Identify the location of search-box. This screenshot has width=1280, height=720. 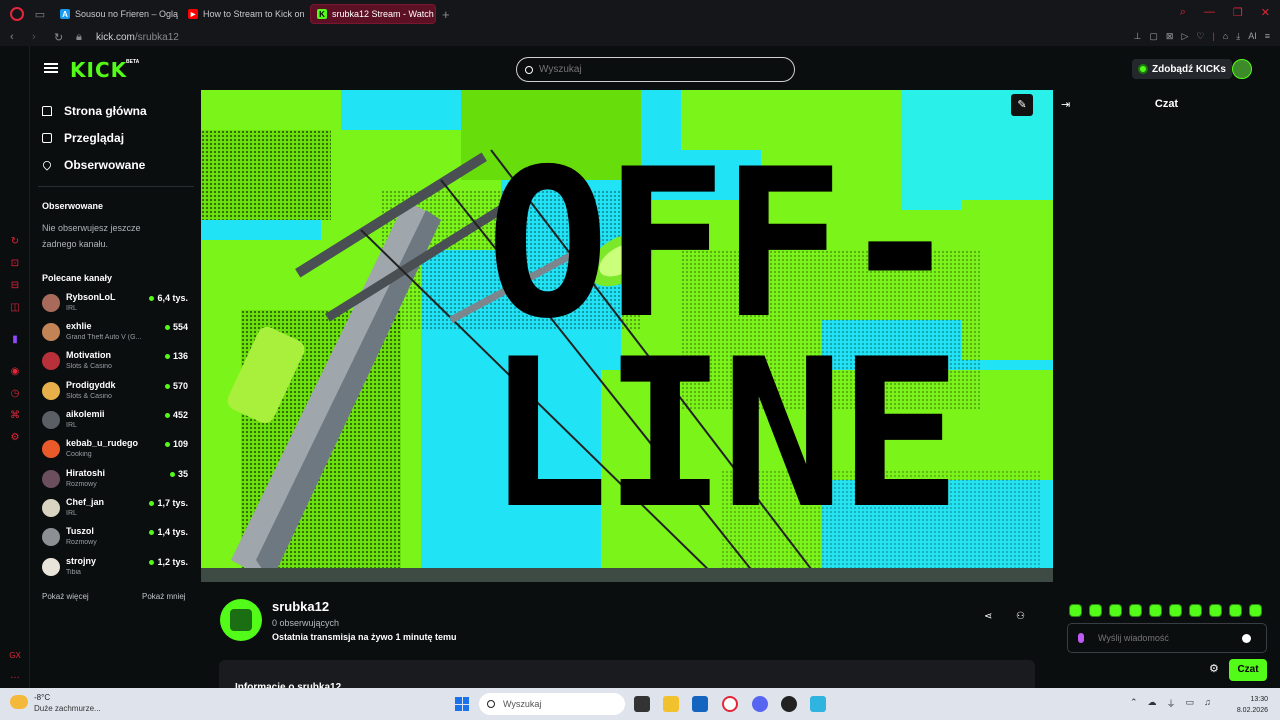
(655, 69).